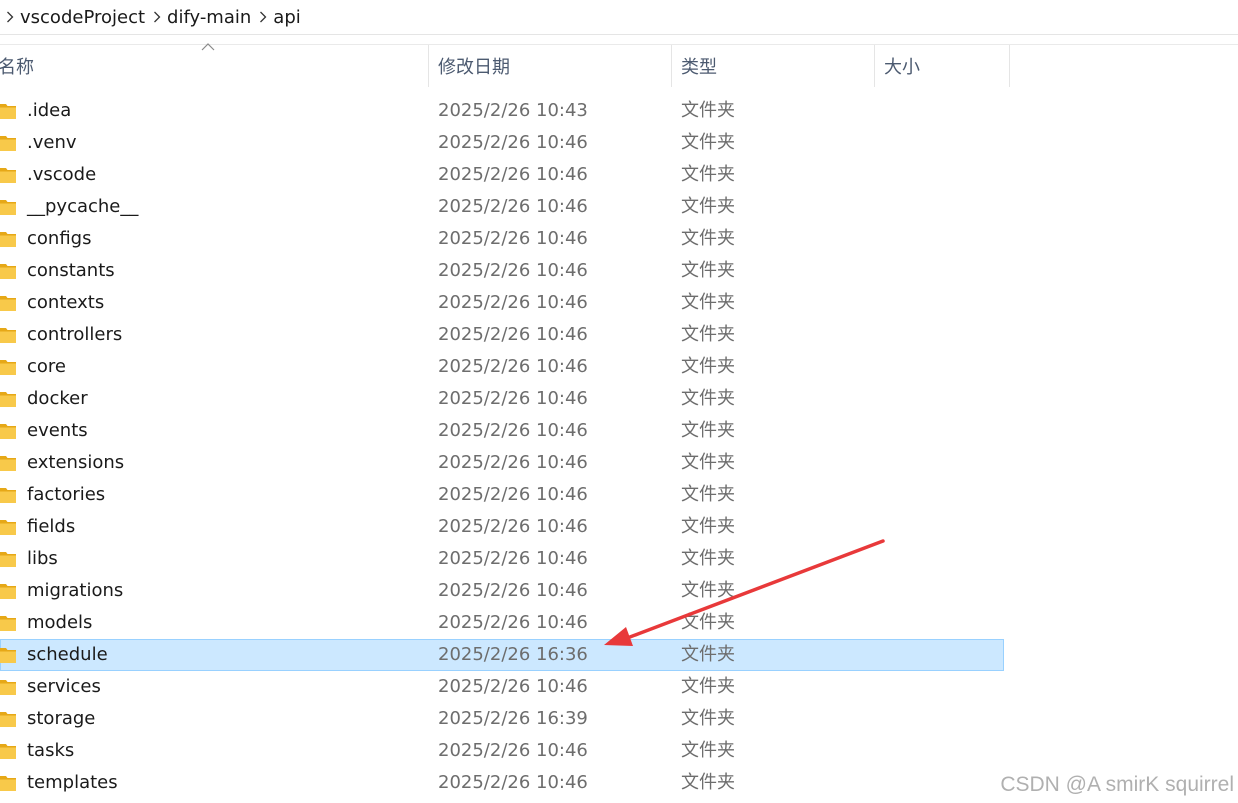  I want to click on file-name: events, so click(57, 430).